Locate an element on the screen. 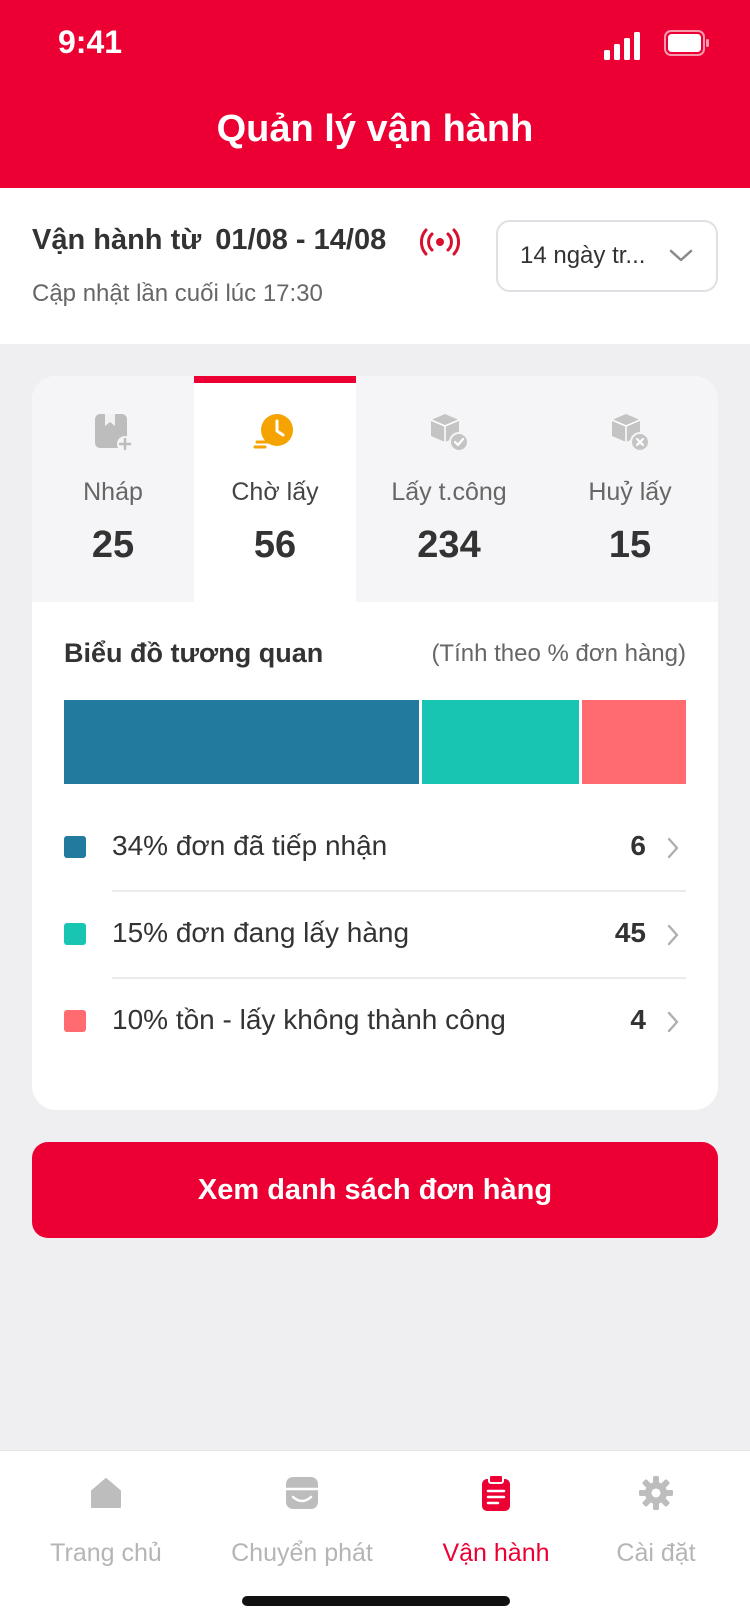 The width and height of the screenshot is (750, 1624). legend-row-picking: 15% đơn đang lấy hàng 45 is located at coordinates (375, 934).